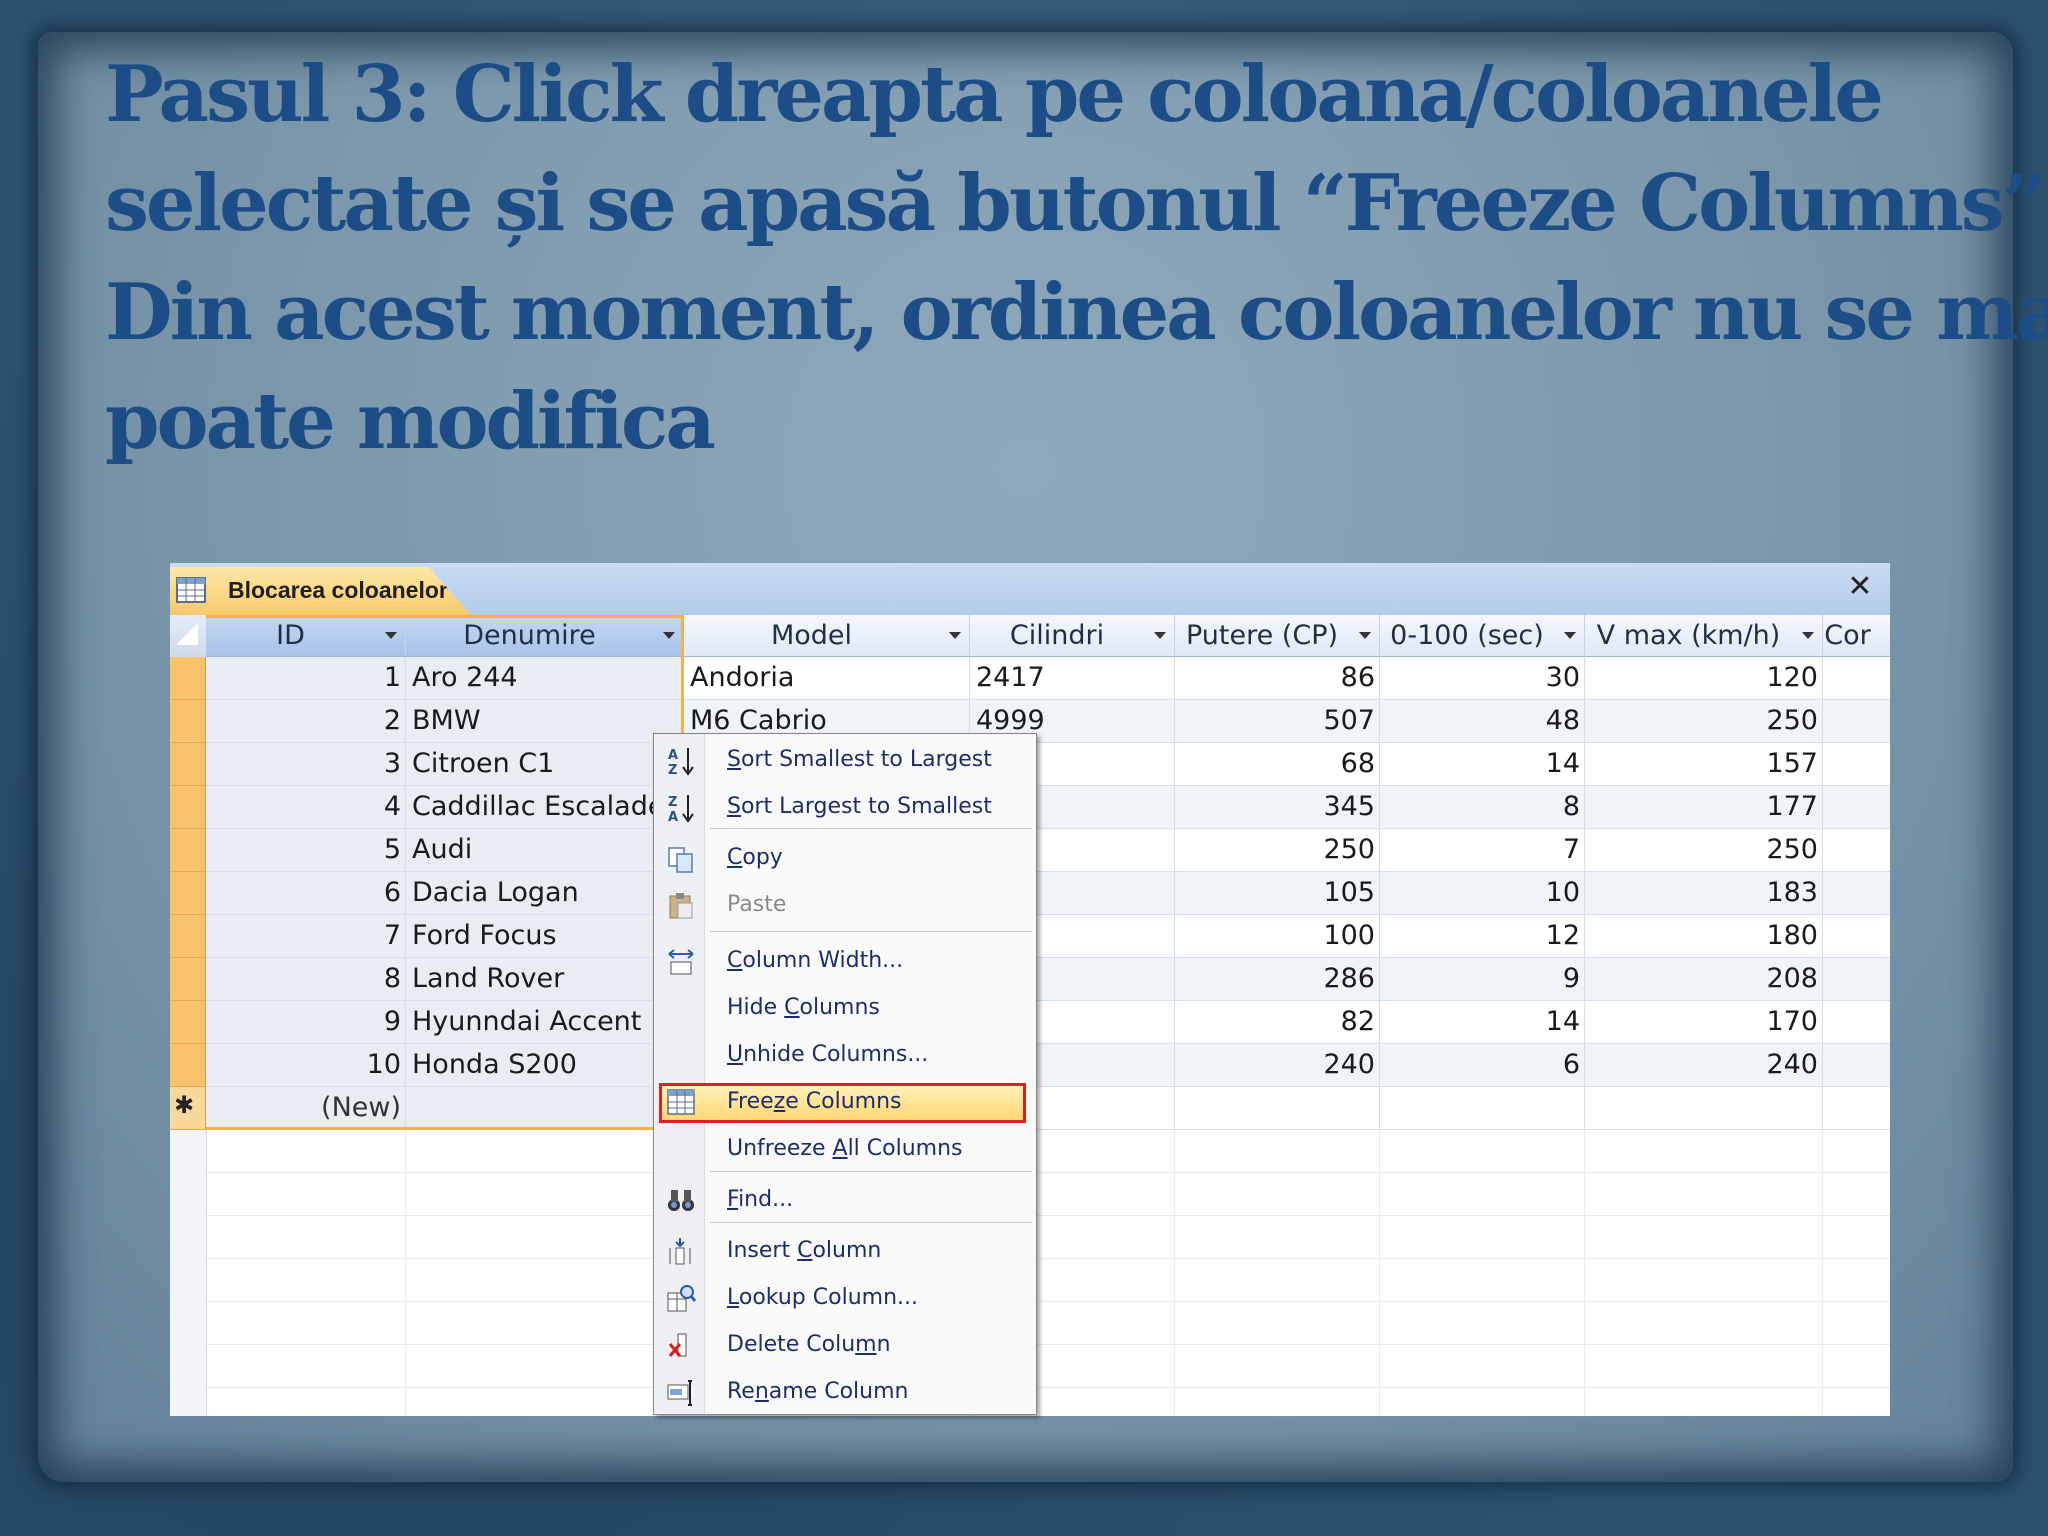 This screenshot has width=2048, height=1536. I want to click on menu-item-sort-smallest-to-largest: A Z Sort Smallest to Largest, so click(844, 761).